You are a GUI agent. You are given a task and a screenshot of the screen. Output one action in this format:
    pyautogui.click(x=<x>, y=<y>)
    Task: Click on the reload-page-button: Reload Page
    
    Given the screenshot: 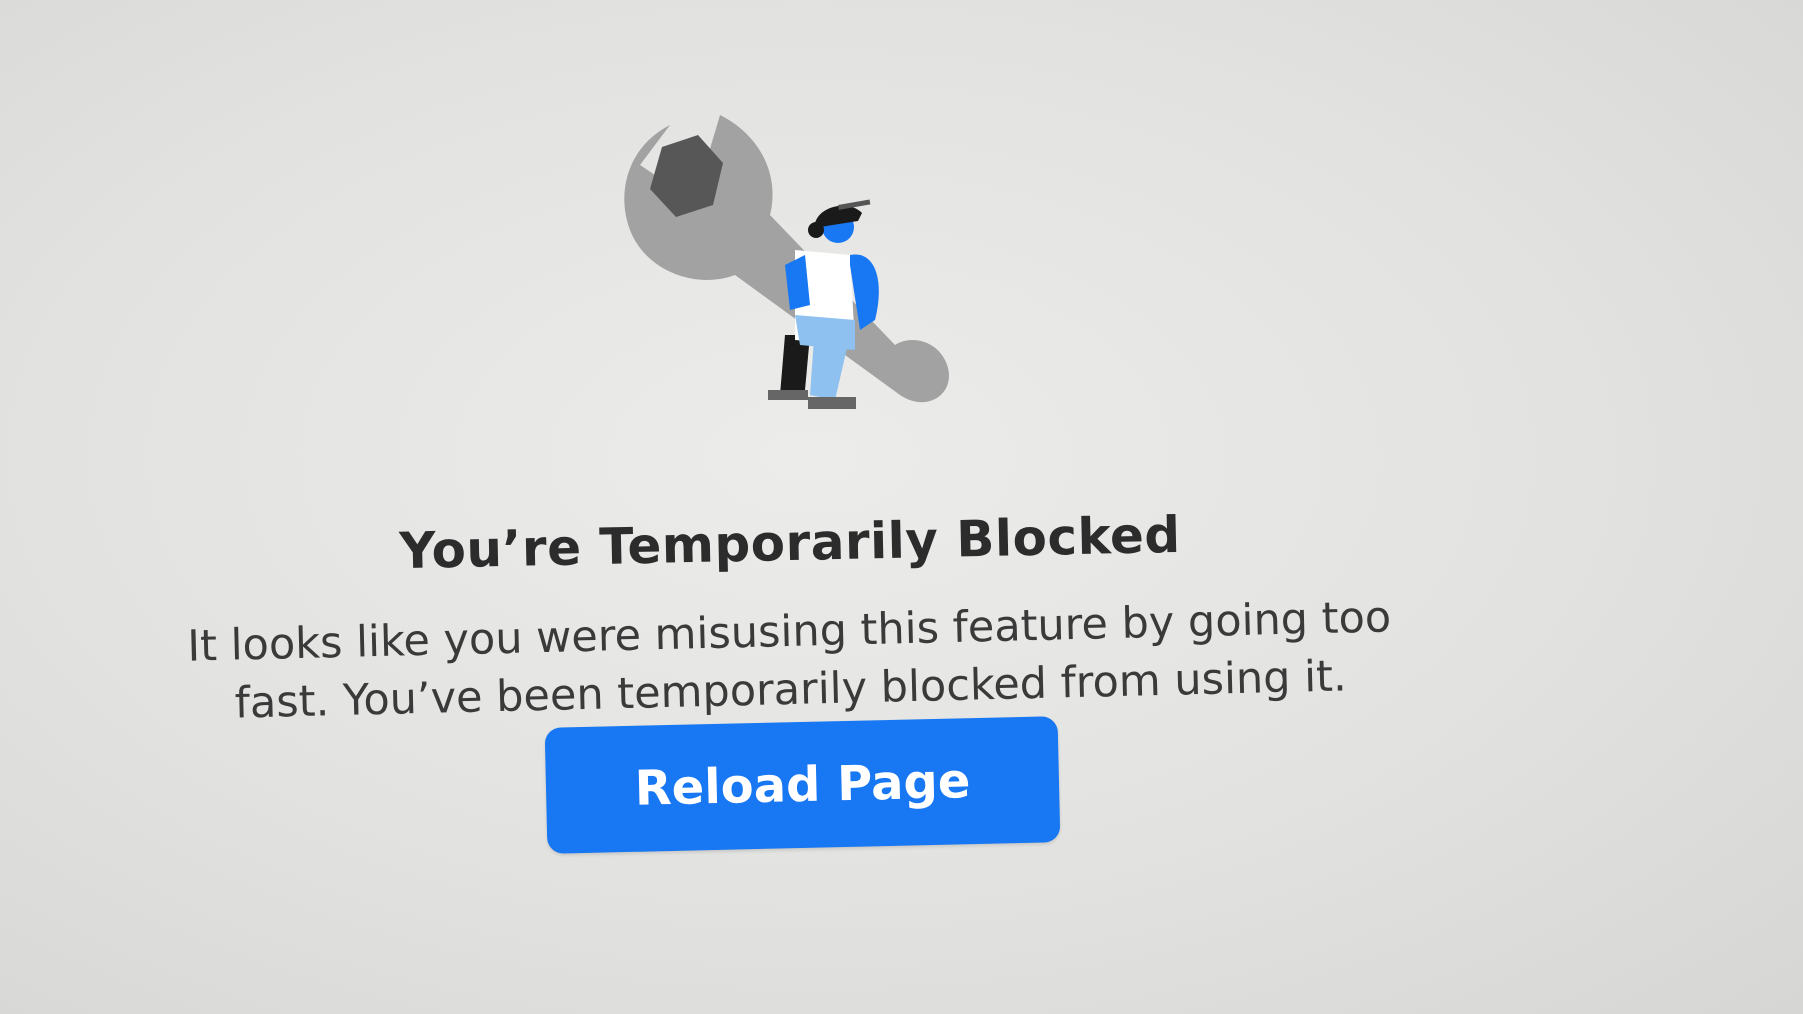 What is the action you would take?
    pyautogui.click(x=802, y=785)
    